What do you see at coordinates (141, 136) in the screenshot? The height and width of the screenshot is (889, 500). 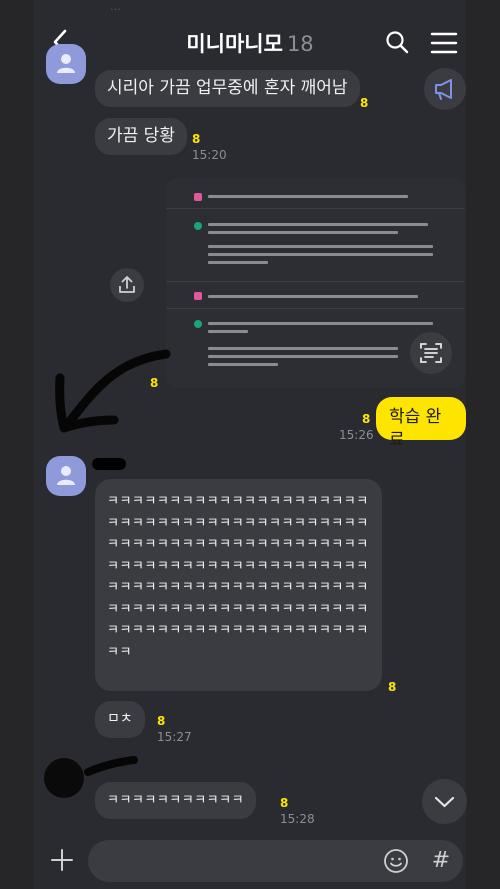 I see `message-bubble: 가끔 당황` at bounding box center [141, 136].